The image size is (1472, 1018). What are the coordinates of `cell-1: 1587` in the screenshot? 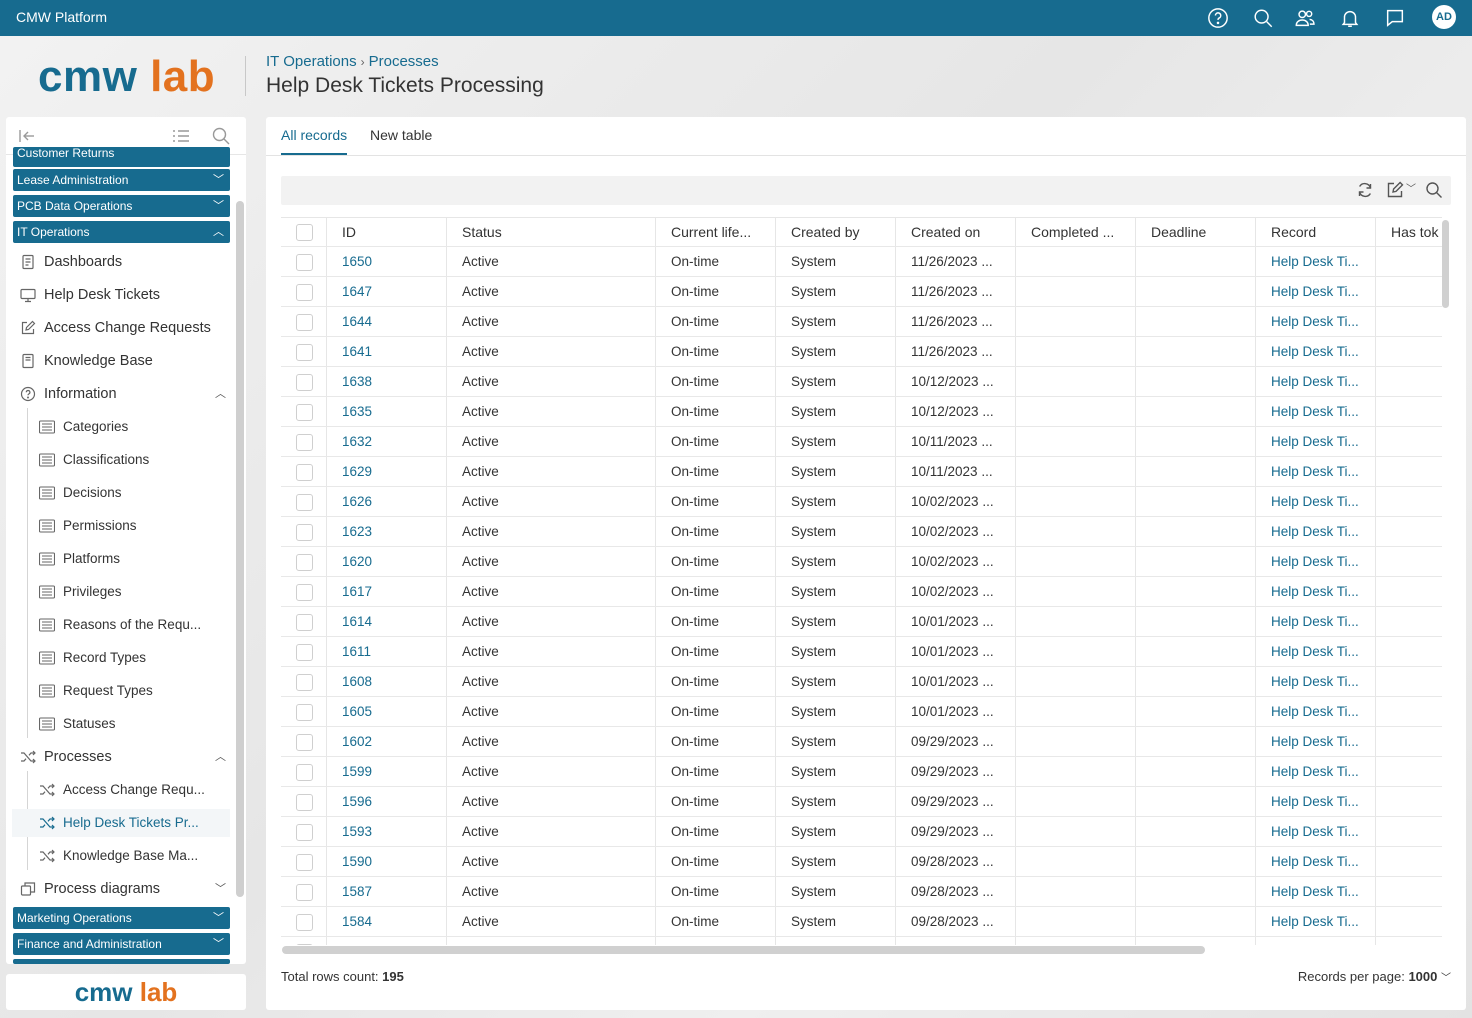 It's located at (387, 891).